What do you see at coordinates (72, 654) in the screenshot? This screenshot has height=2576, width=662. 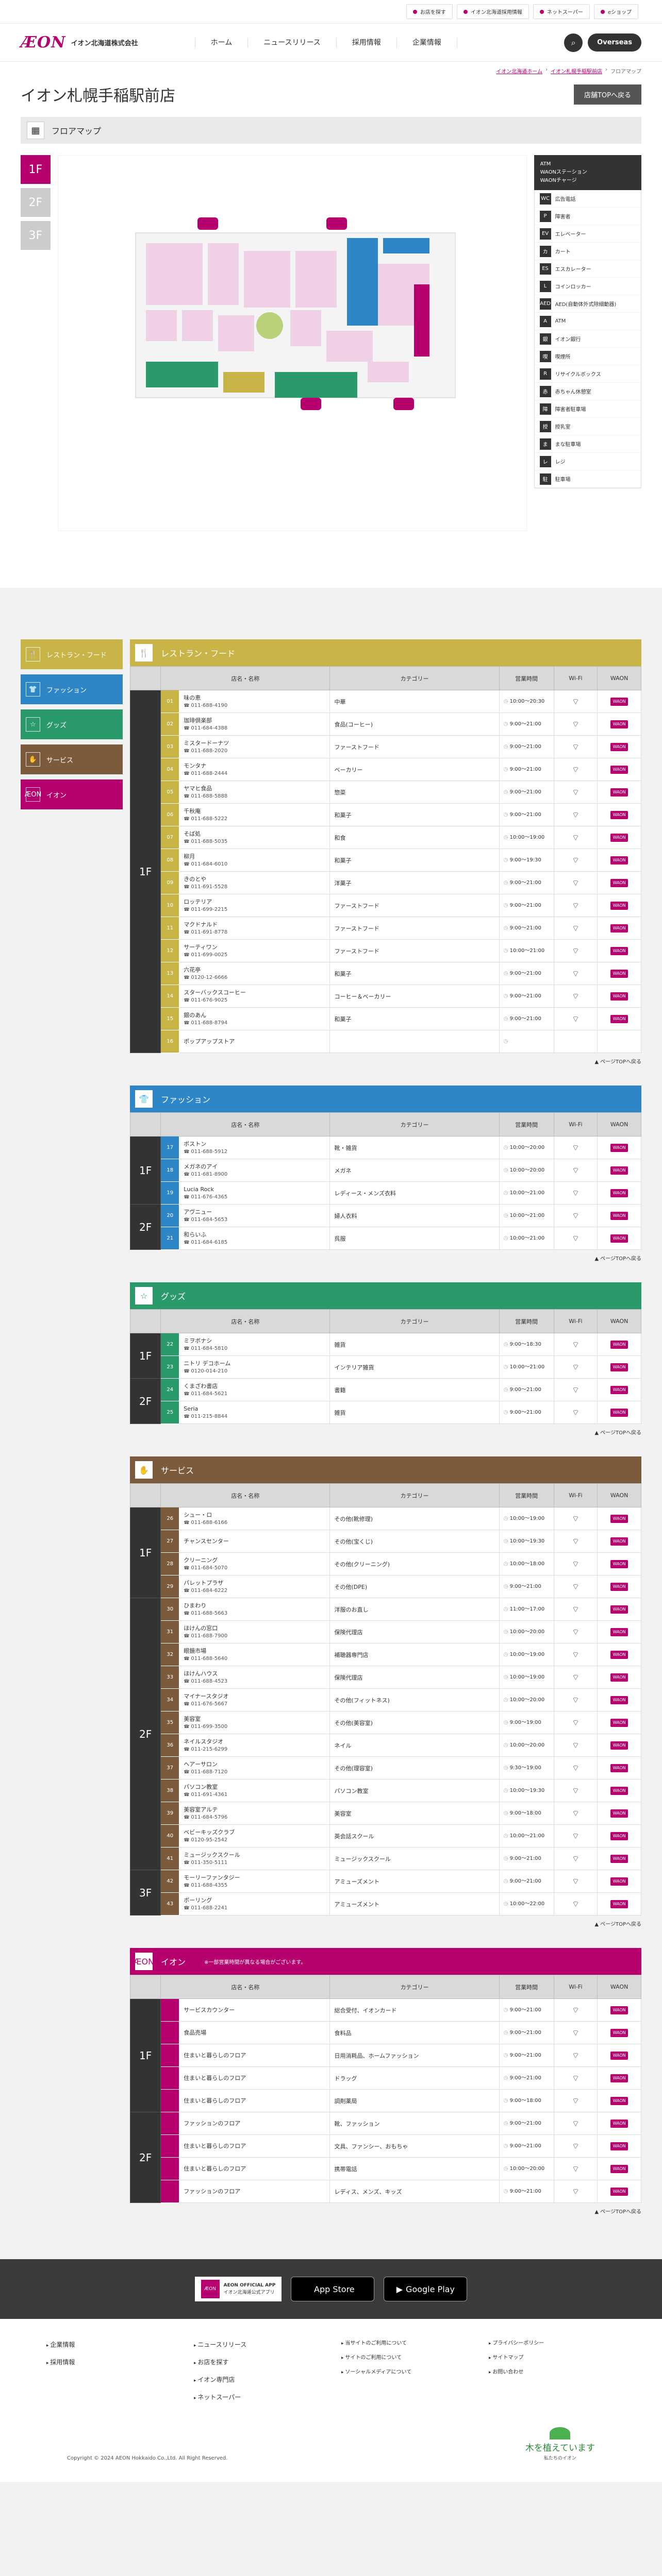 I see `sidebar-item-food: 🍴 レストラン・フード` at bounding box center [72, 654].